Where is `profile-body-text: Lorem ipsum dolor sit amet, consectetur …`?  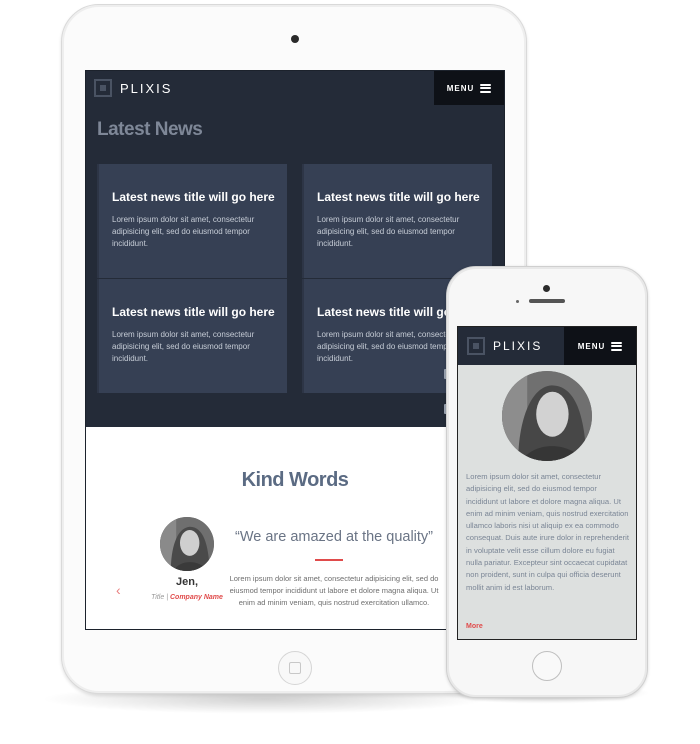 profile-body-text: Lorem ipsum dolor sit amet, consectetur … is located at coordinates (547, 532).